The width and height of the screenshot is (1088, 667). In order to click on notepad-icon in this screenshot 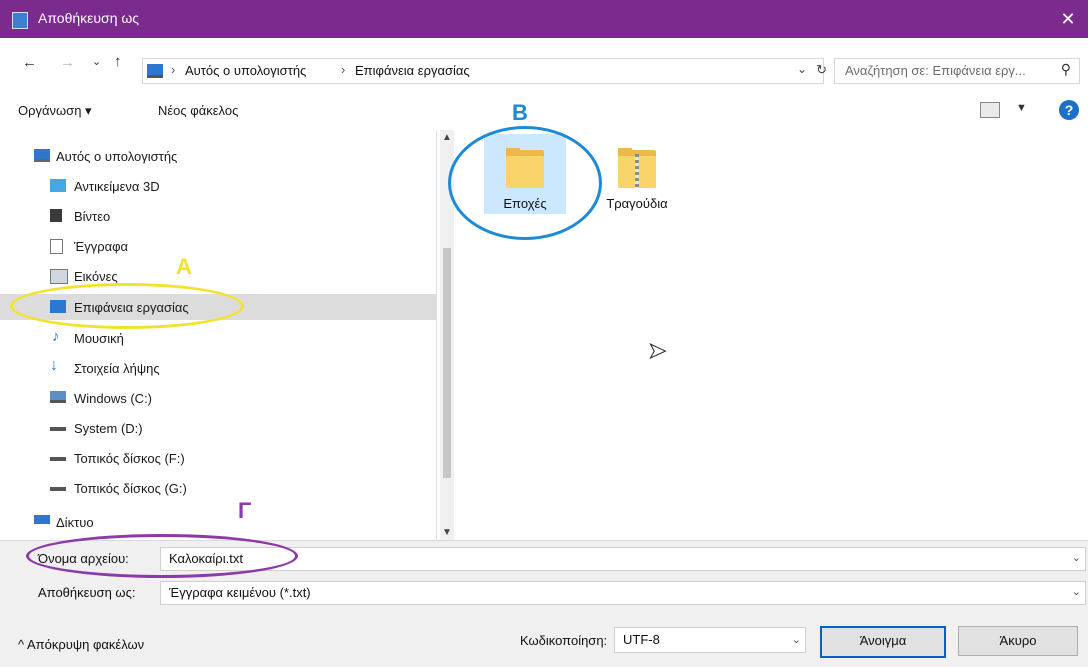, I will do `click(20, 20)`.